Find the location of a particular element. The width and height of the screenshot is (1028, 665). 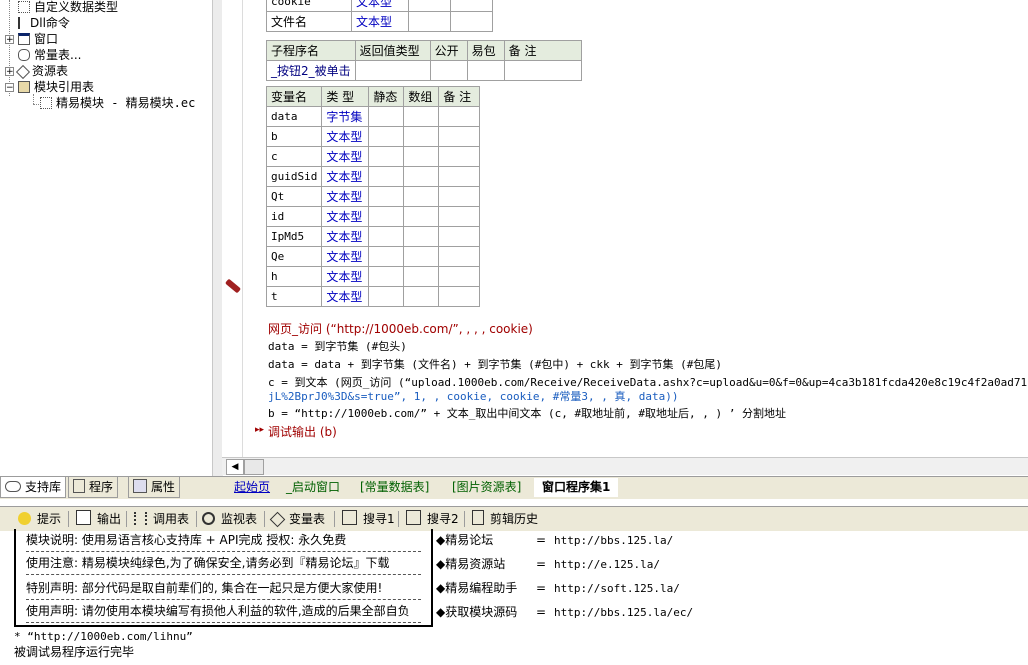

tab-call-table: 调用表 is located at coordinates (161, 519).